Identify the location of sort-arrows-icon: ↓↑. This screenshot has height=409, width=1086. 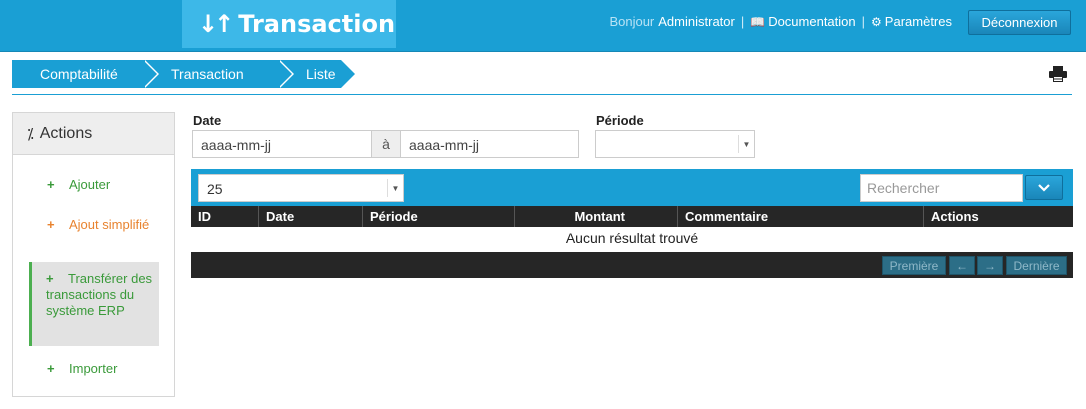
(216, 24).